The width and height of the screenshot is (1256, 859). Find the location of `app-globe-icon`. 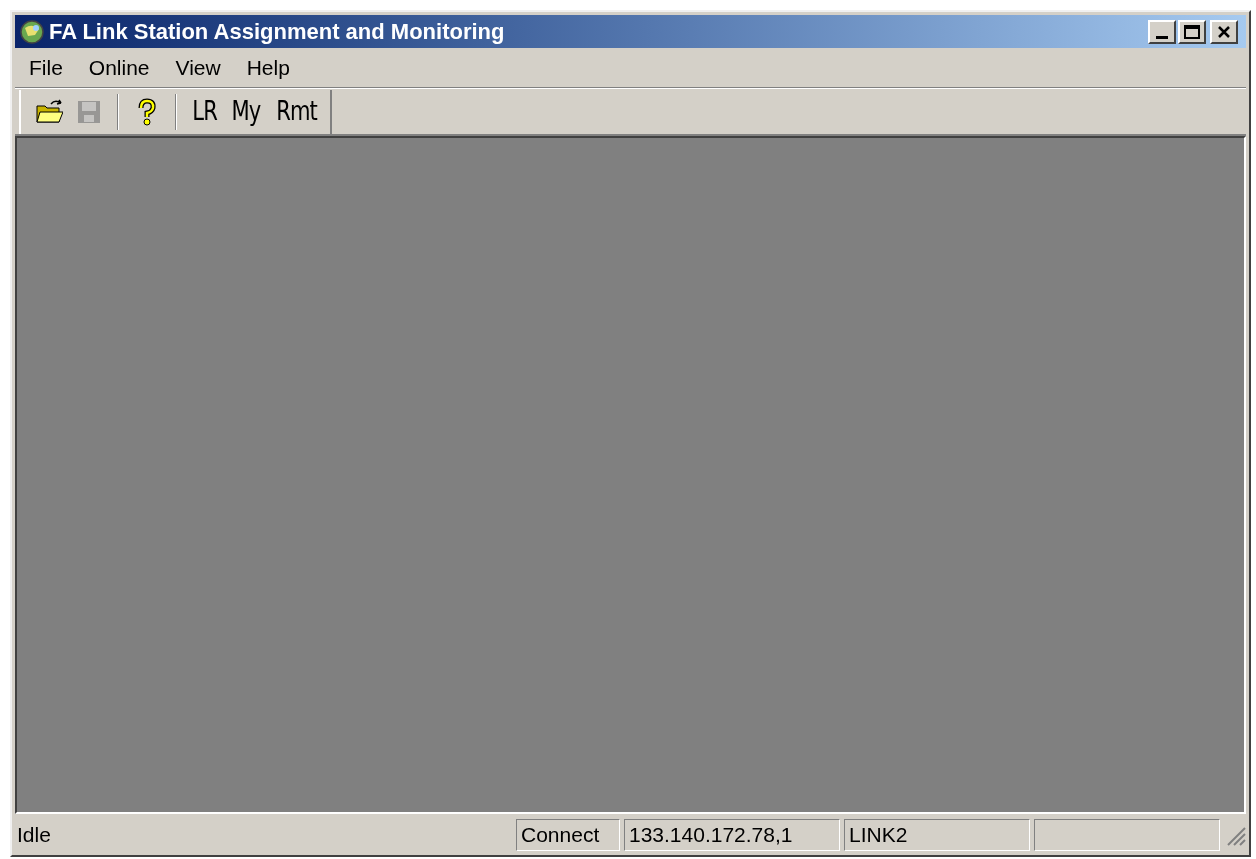

app-globe-icon is located at coordinates (32, 31).